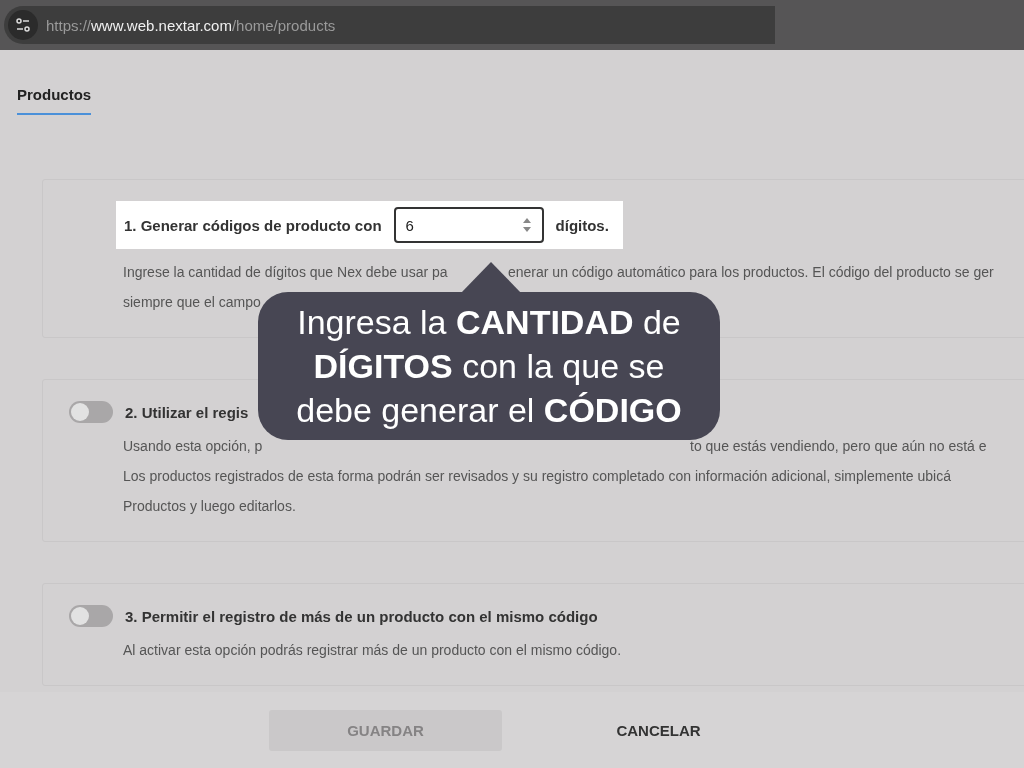  What do you see at coordinates (253, 225) in the screenshot?
I see `setting-label: 1. Generar códigos de producto con` at bounding box center [253, 225].